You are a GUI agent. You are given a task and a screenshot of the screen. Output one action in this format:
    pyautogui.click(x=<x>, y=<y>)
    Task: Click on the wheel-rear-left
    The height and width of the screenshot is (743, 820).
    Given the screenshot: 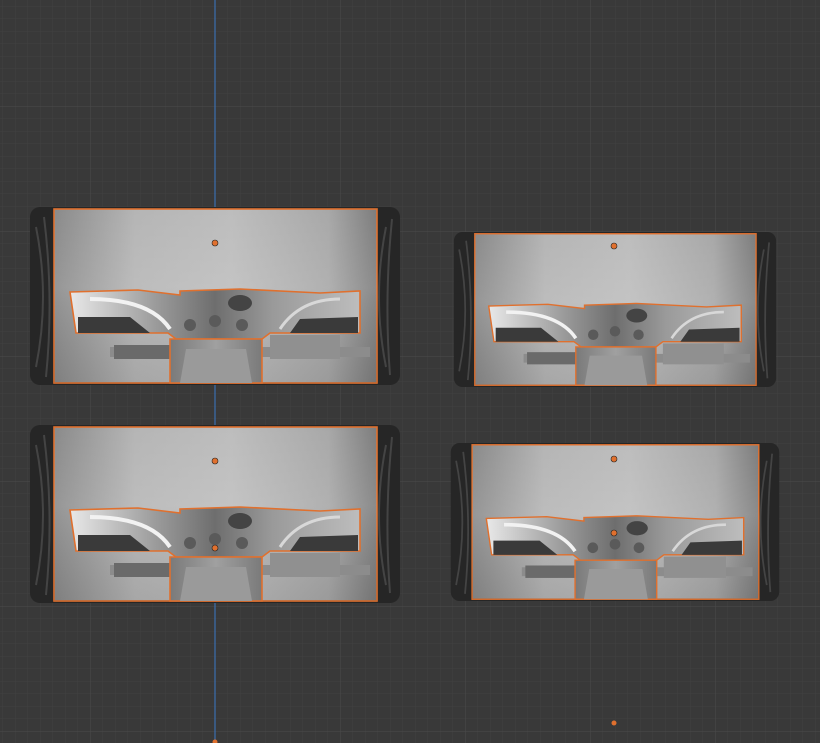 What is the action you would take?
    pyautogui.click(x=215, y=514)
    